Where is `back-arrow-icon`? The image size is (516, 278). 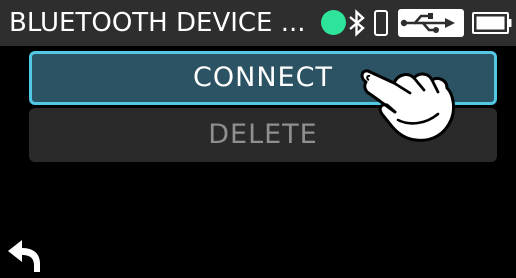 back-arrow-icon is located at coordinates (23, 255).